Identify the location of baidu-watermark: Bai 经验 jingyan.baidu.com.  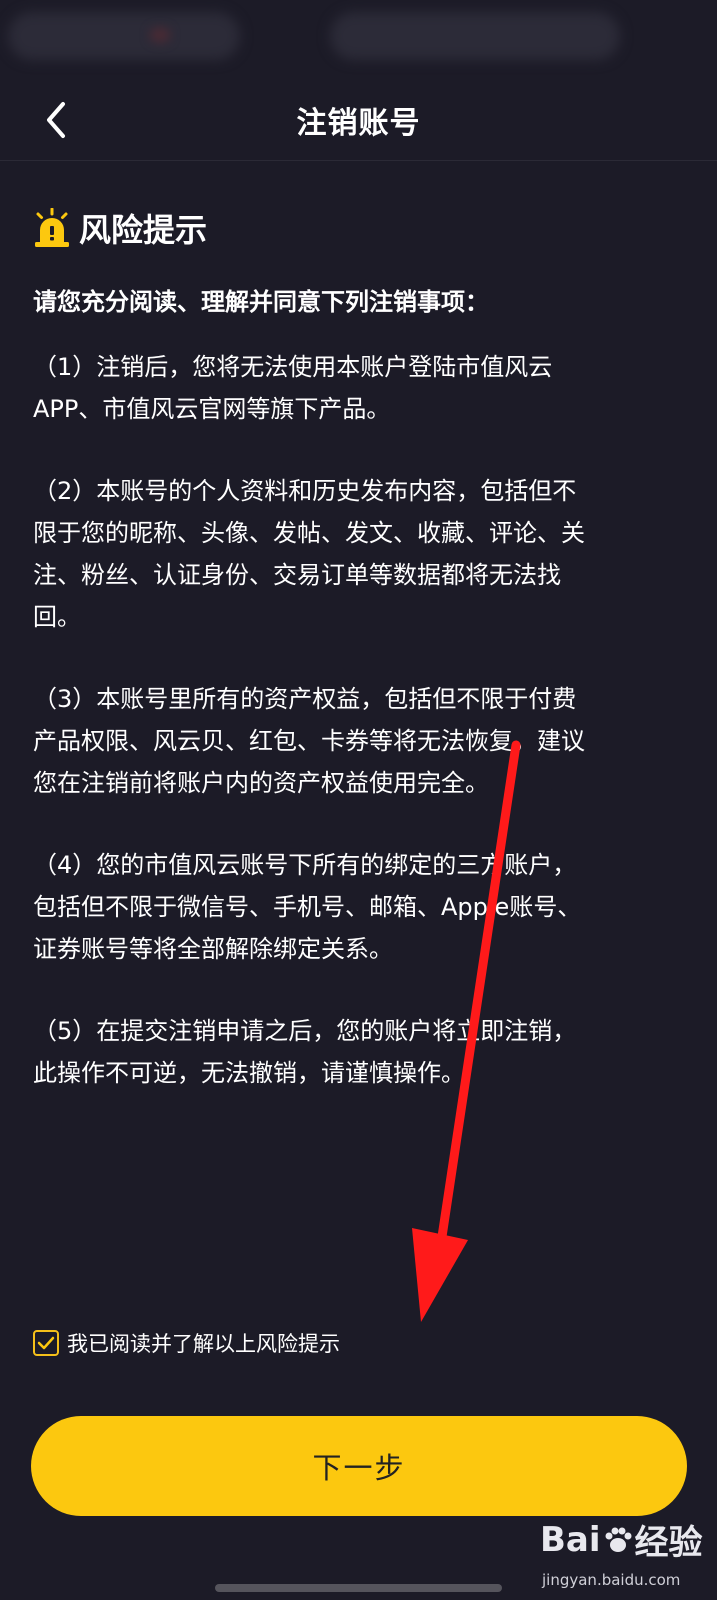
(622, 1555).